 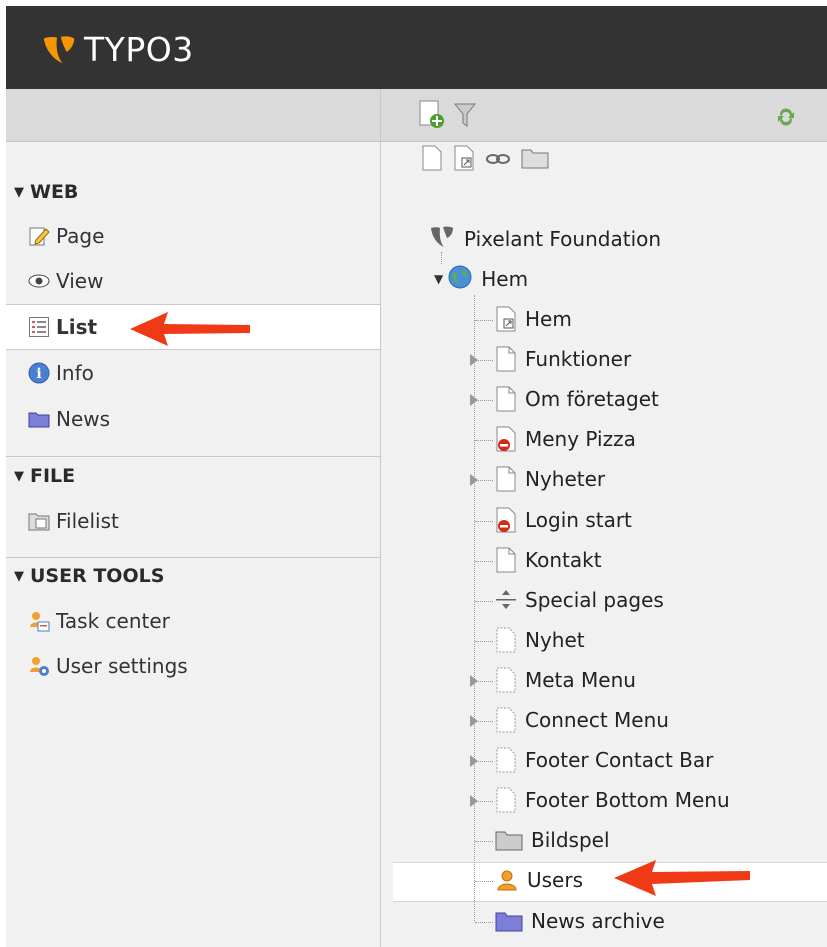 I want to click on filter-icon, so click(x=465, y=117).